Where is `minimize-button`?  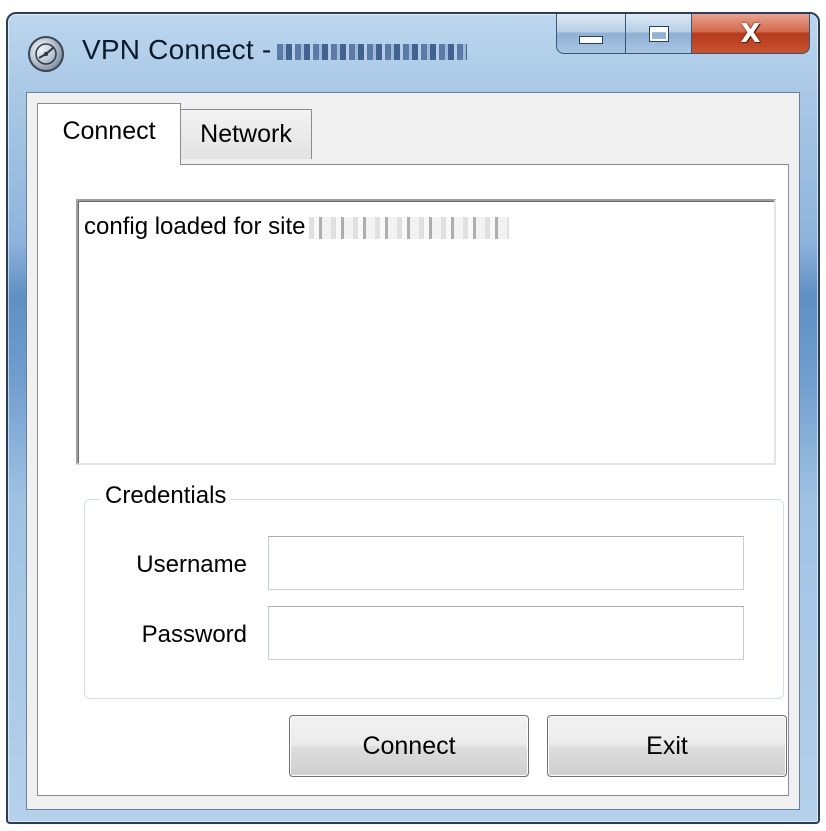 minimize-button is located at coordinates (591, 34).